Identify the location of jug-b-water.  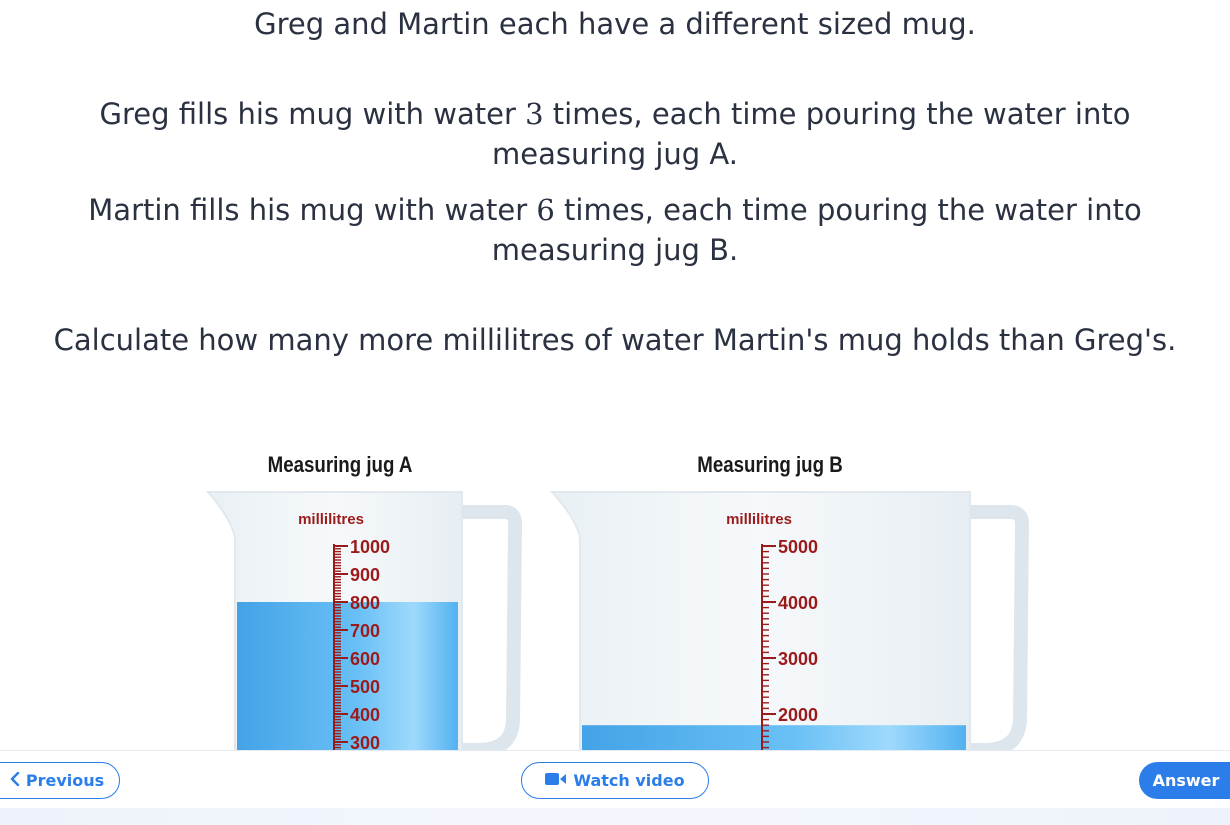
(774, 737).